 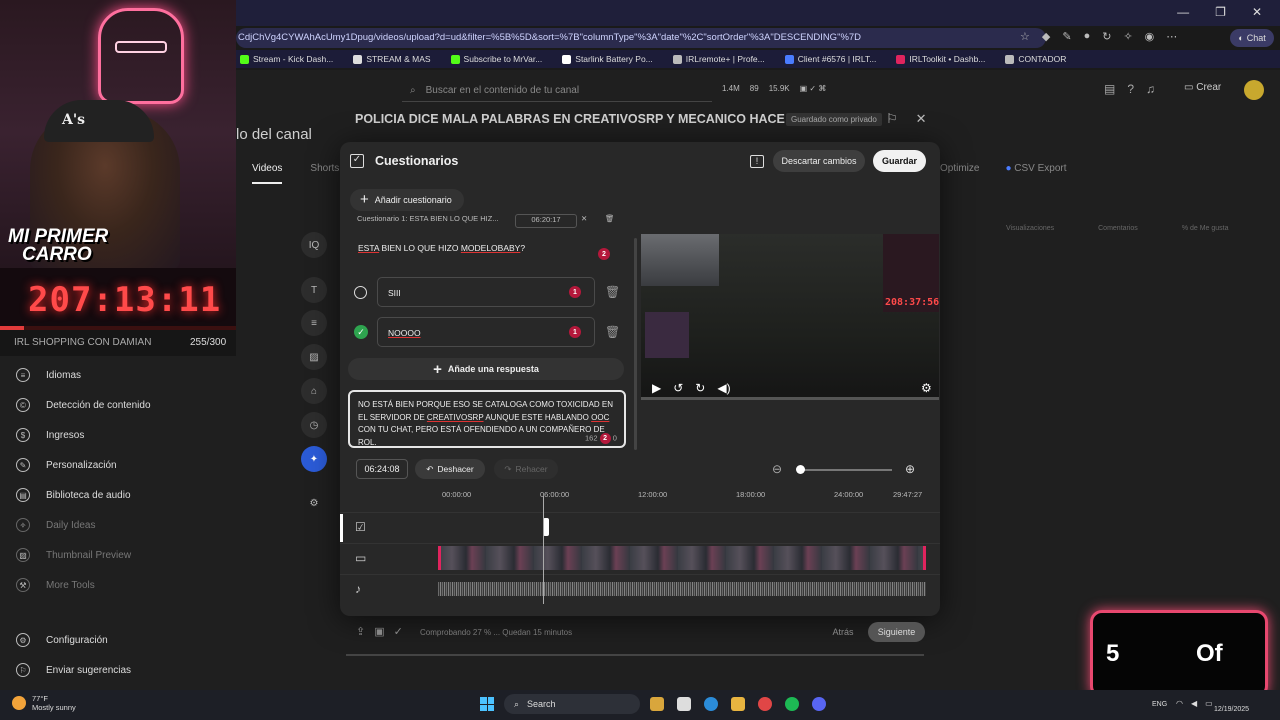 What do you see at coordinates (526, 469) in the screenshot?
I see `redo-button: ↷ Rehacer` at bounding box center [526, 469].